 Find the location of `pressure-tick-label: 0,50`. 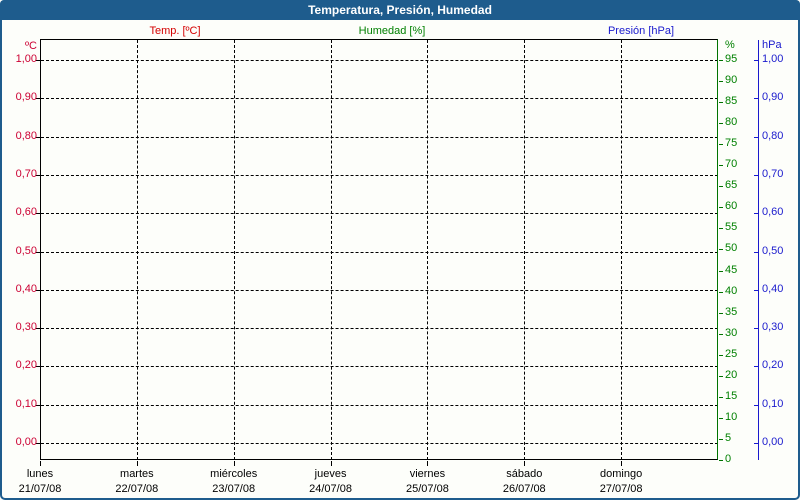

pressure-tick-label: 0,50 is located at coordinates (773, 250).